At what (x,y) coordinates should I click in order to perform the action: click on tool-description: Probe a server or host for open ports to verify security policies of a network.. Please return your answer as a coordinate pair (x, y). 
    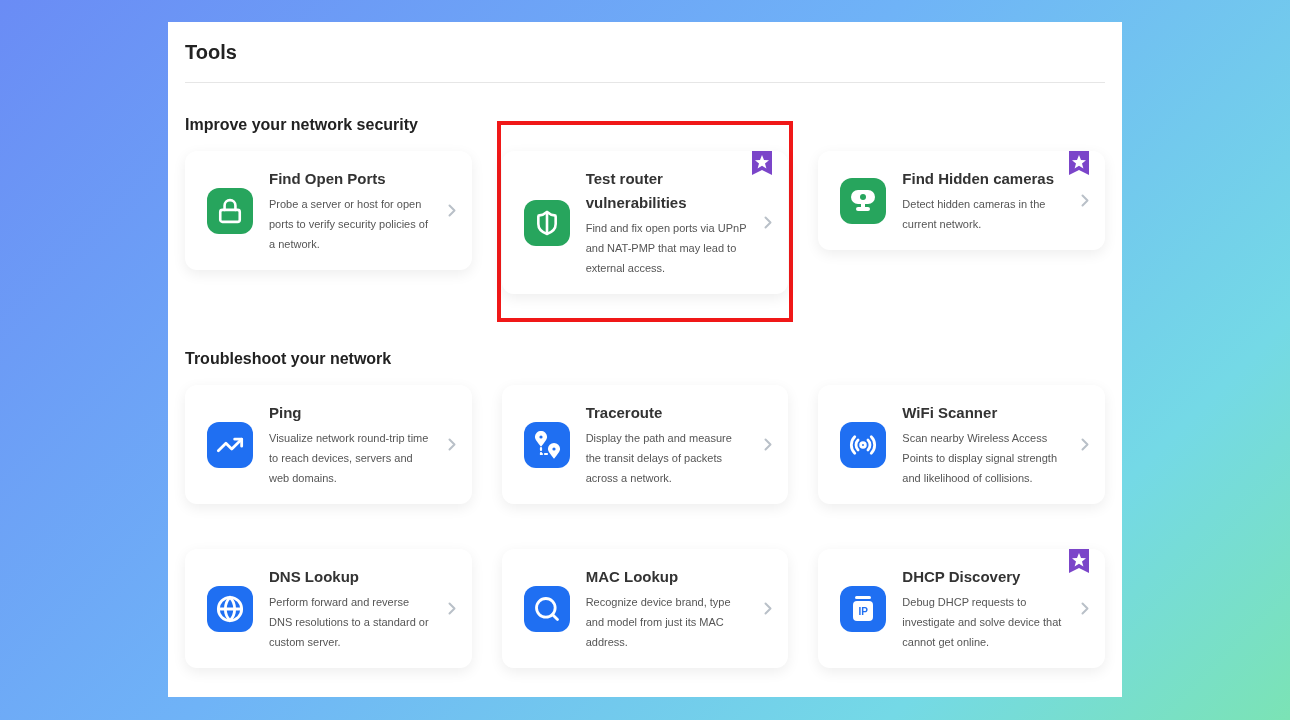
    Looking at the image, I should click on (349, 224).